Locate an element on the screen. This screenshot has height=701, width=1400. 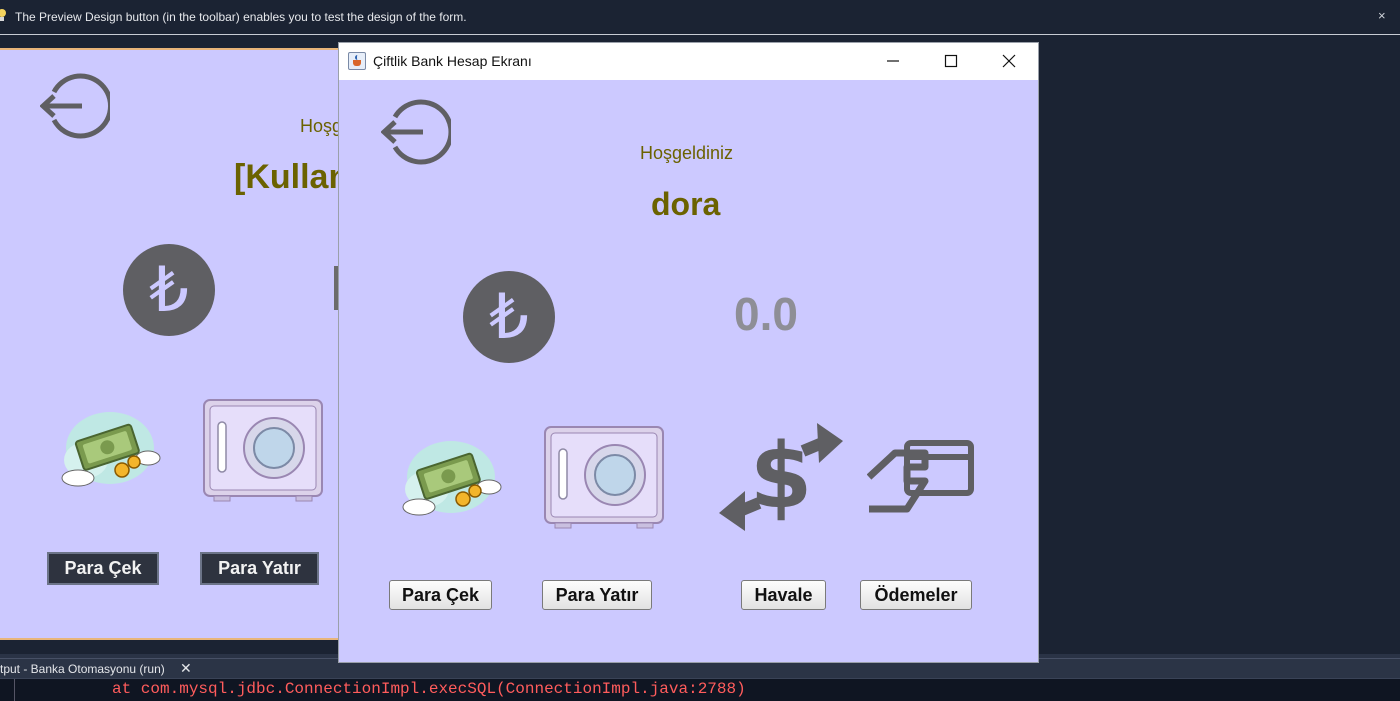
maximize-button is located at coordinates (951, 61).